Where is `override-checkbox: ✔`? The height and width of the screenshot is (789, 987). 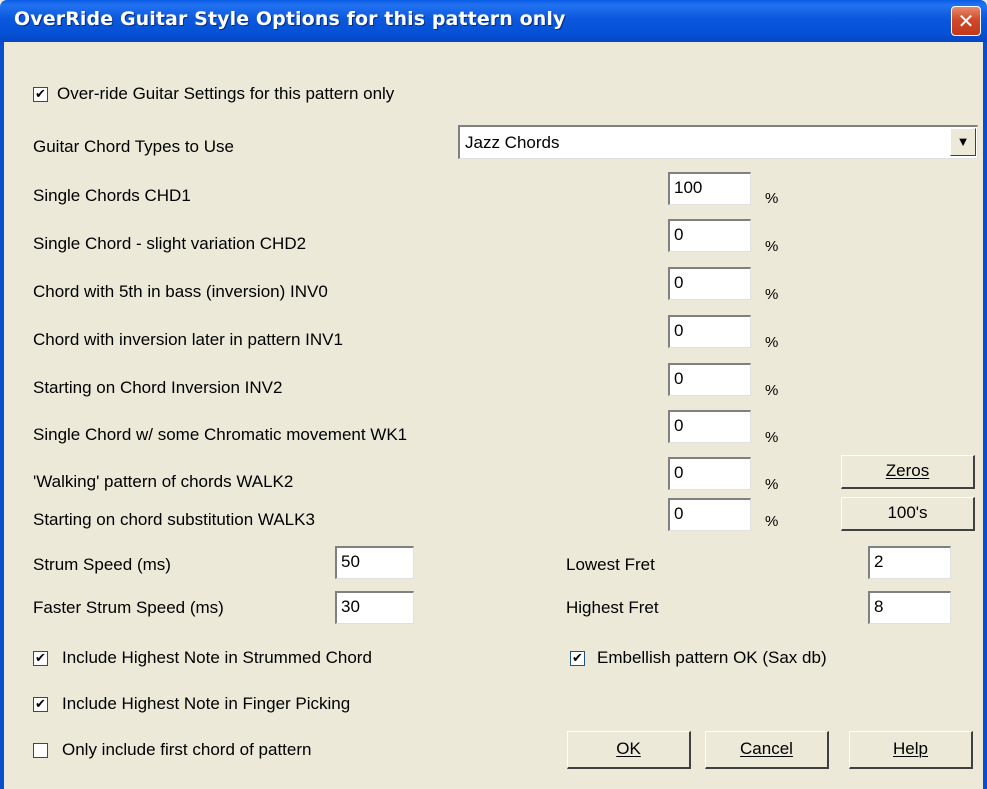 override-checkbox: ✔ is located at coordinates (40, 94).